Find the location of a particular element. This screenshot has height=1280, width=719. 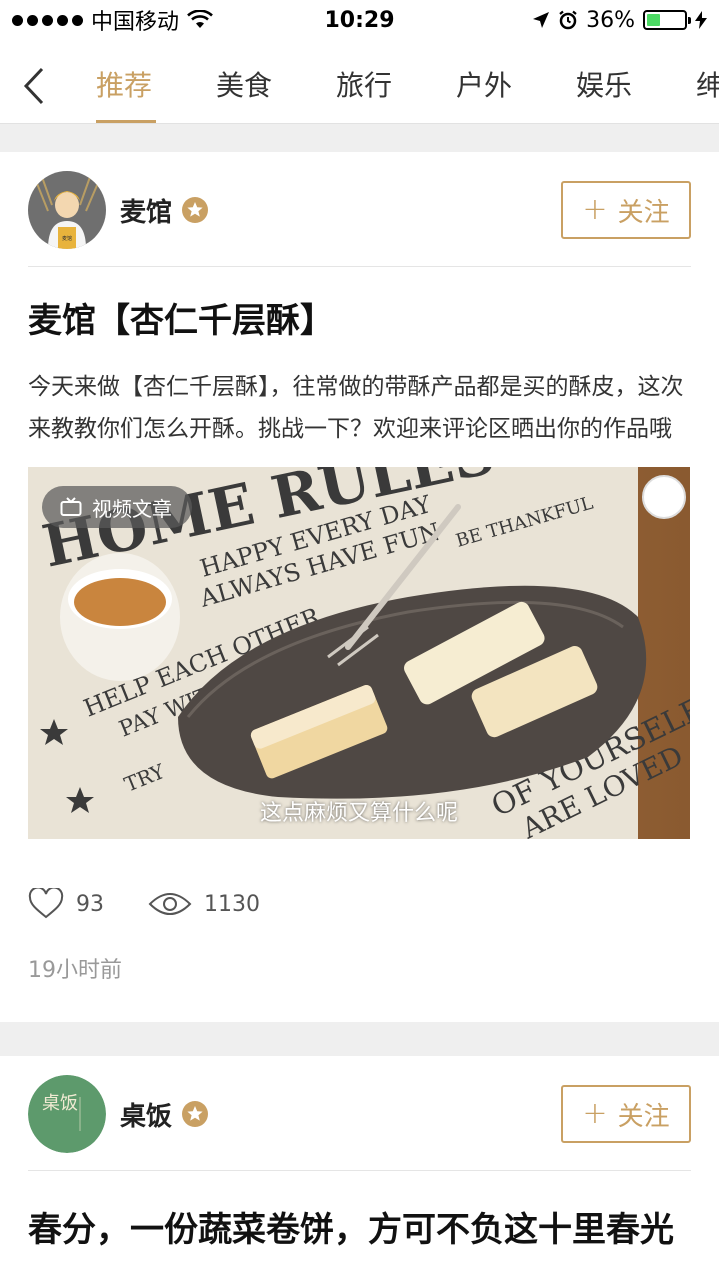

avatar-label: 麦馆 is located at coordinates (67, 238).